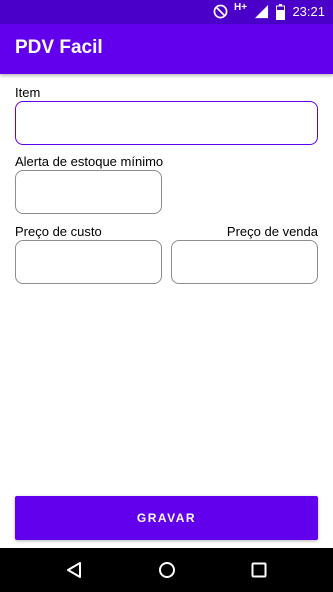  What do you see at coordinates (244, 262) in the screenshot?
I see `sale-price-input` at bounding box center [244, 262].